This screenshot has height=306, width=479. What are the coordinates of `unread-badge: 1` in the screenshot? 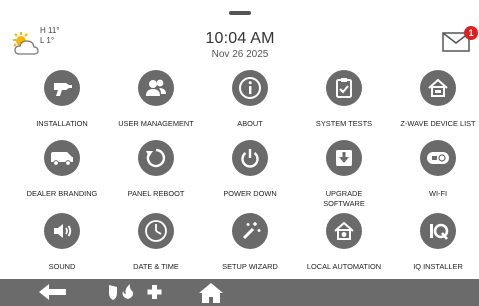 It's located at (471, 33).